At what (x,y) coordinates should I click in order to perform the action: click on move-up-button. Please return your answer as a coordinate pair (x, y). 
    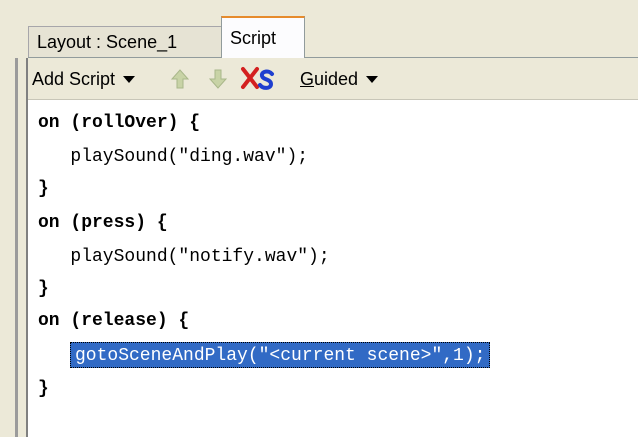
    Looking at the image, I should click on (180, 79).